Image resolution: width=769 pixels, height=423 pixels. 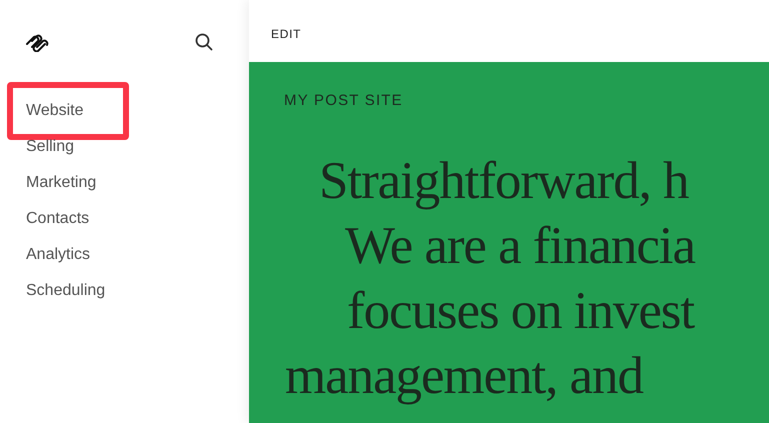 I want to click on heading-line: management, and, so click(x=464, y=376).